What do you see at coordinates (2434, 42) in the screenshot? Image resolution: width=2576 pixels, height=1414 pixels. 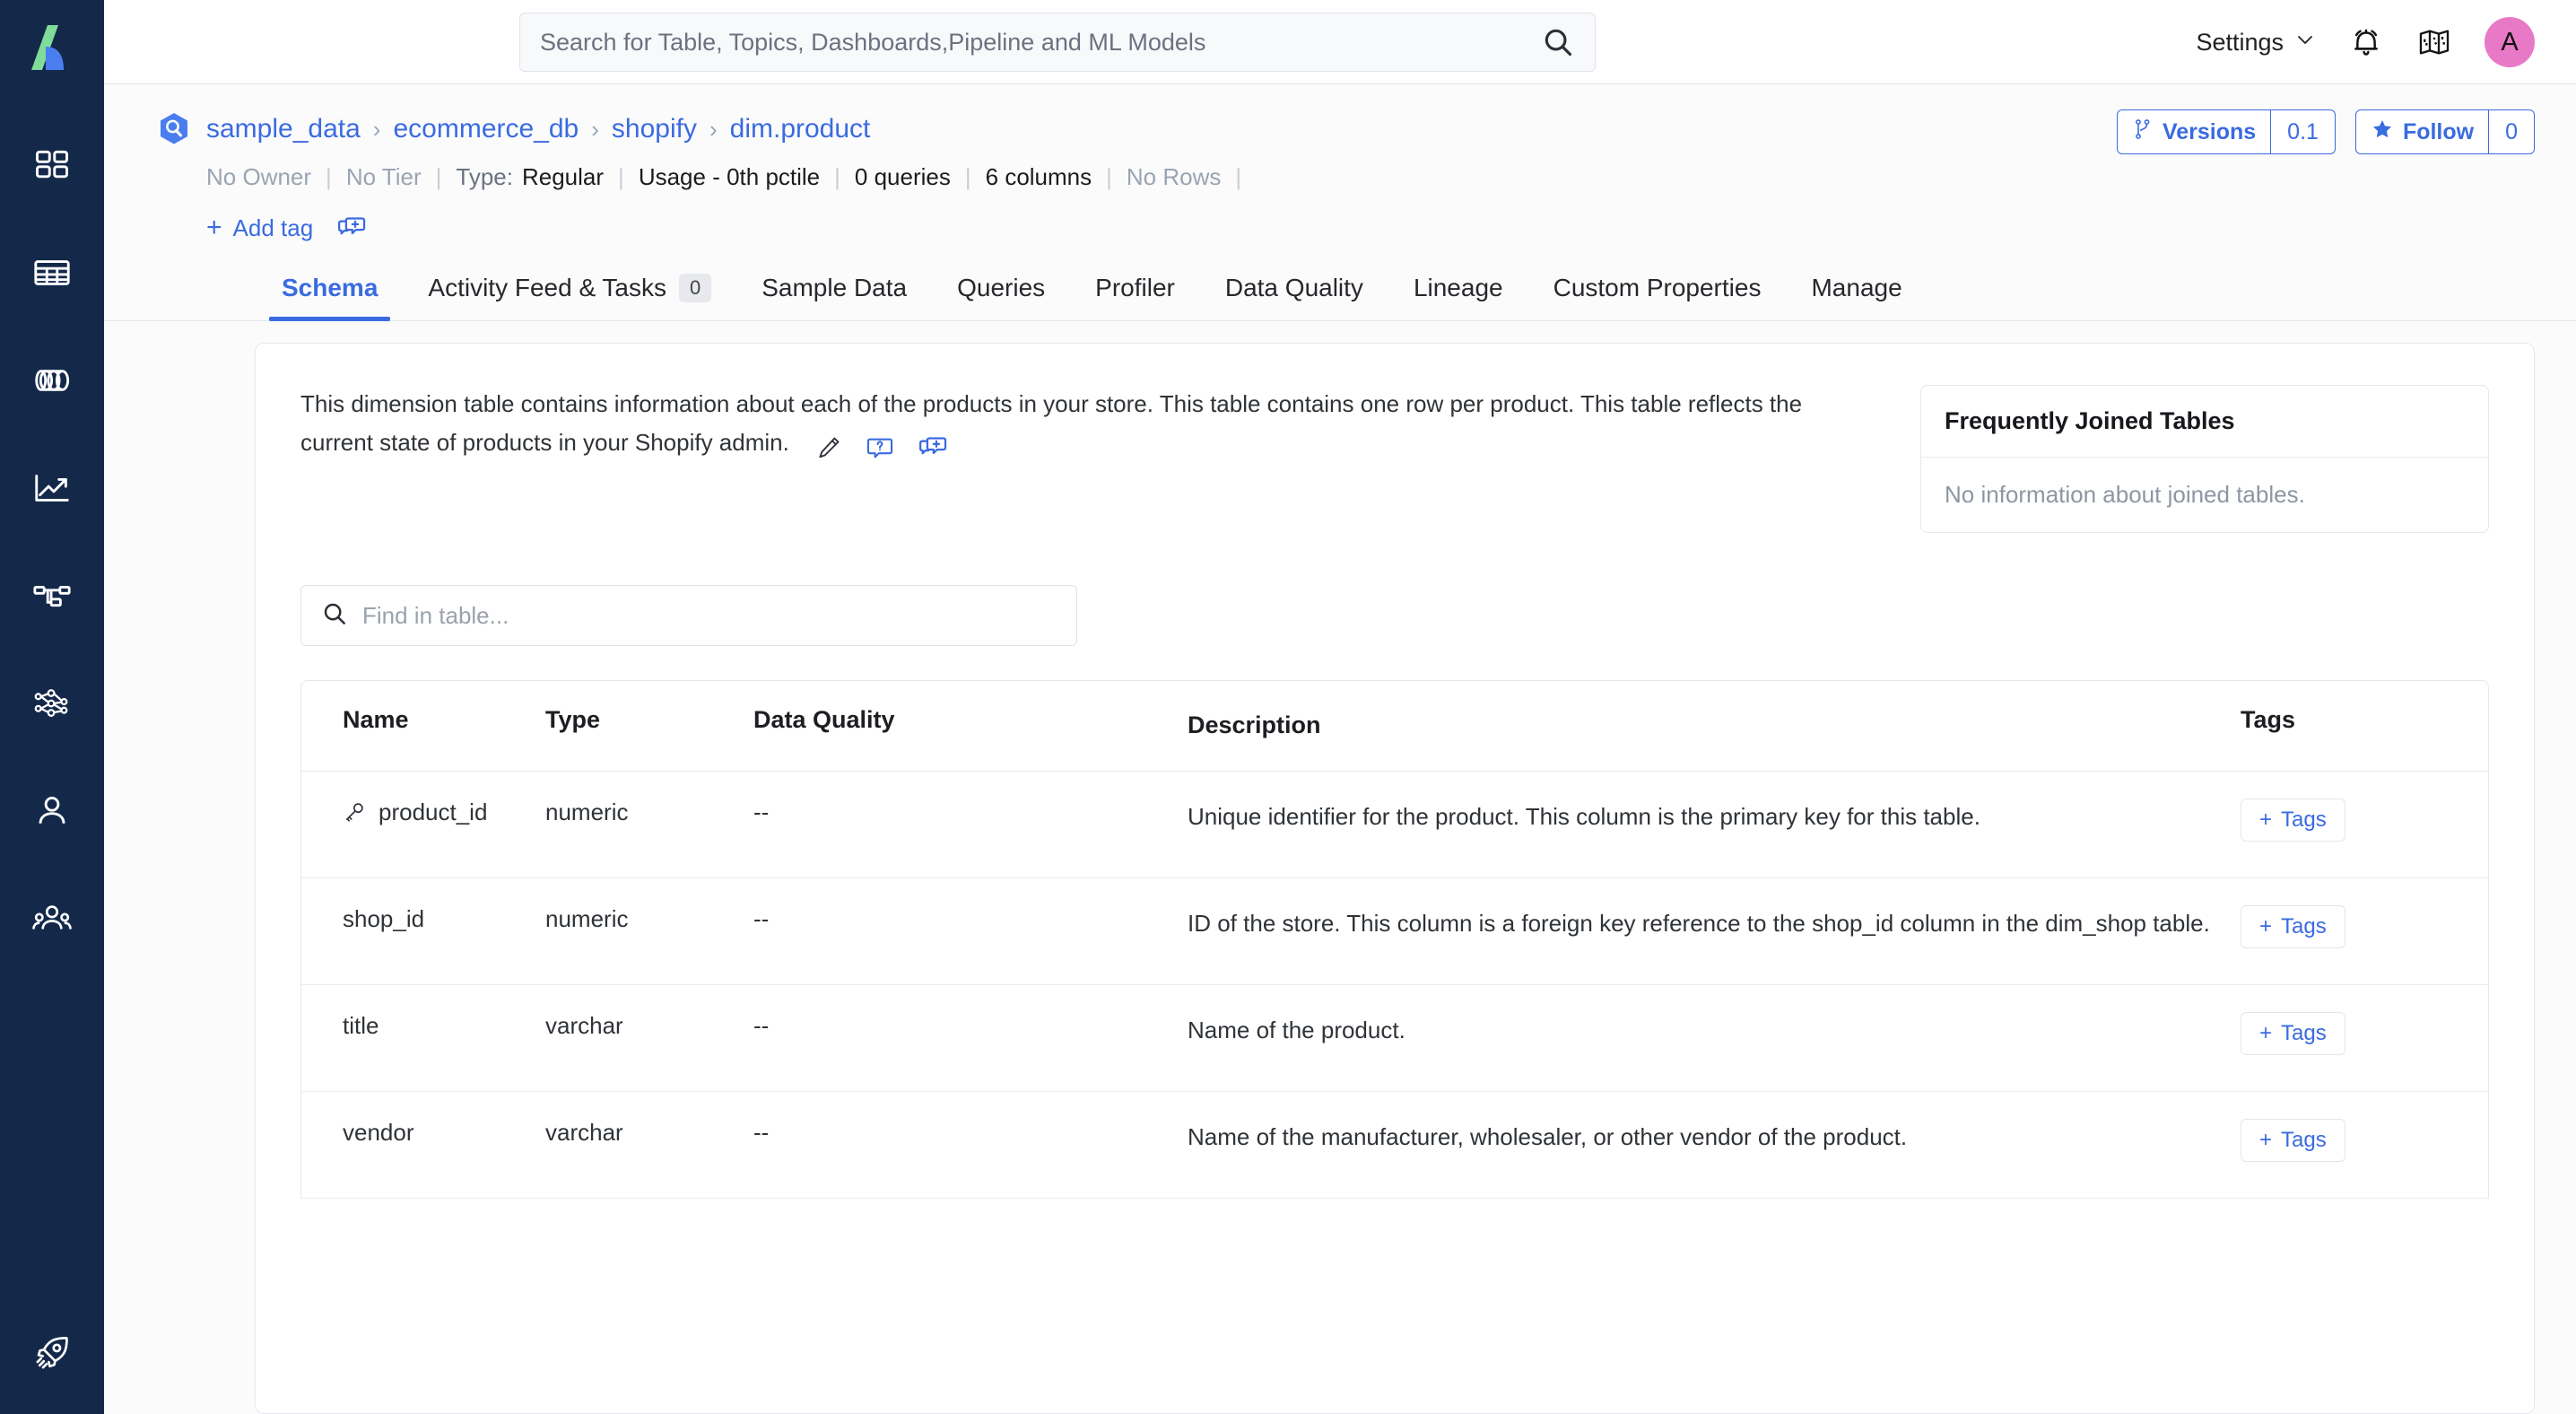 I see `map-book-icon` at bounding box center [2434, 42].